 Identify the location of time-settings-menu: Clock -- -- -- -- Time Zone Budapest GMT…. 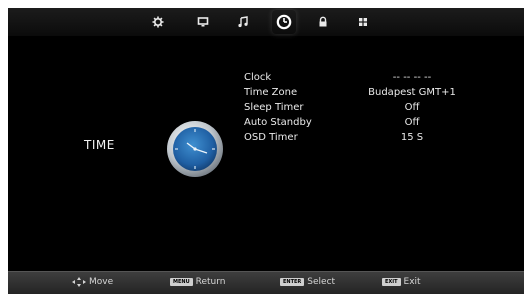
(374, 107).